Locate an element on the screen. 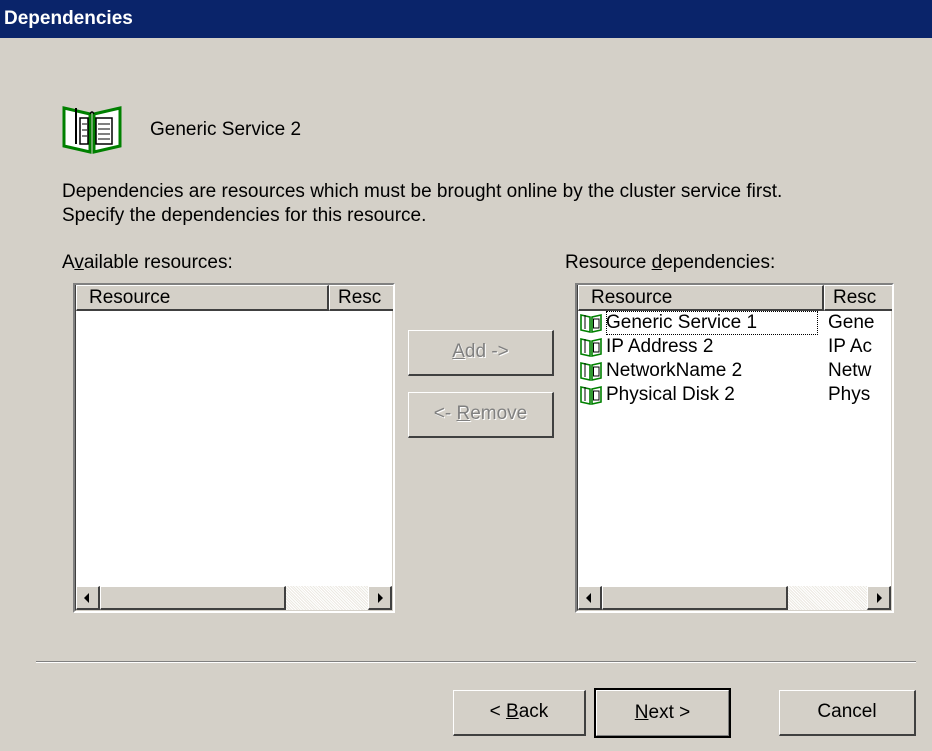 The width and height of the screenshot is (932, 751). list-item: IP Address 2 IP Ac is located at coordinates (736, 347).